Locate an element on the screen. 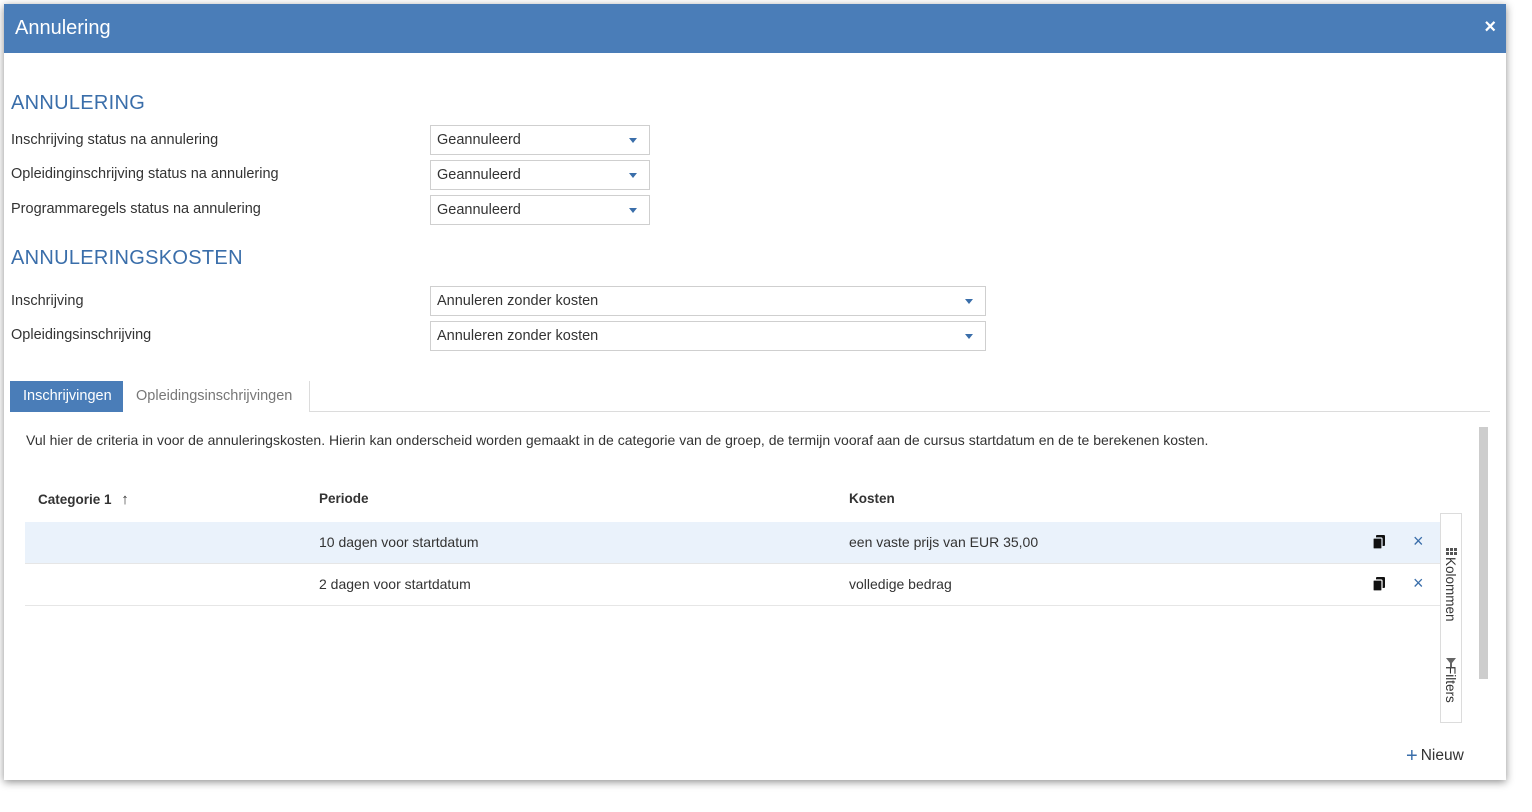  column-header-categorie-label: Categorie 1 is located at coordinates (75, 499).